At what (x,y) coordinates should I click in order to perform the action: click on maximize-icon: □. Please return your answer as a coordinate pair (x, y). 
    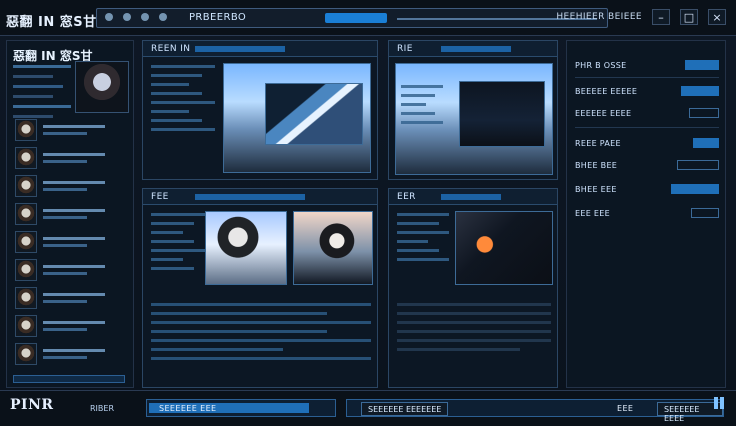
    Looking at the image, I should click on (689, 17).